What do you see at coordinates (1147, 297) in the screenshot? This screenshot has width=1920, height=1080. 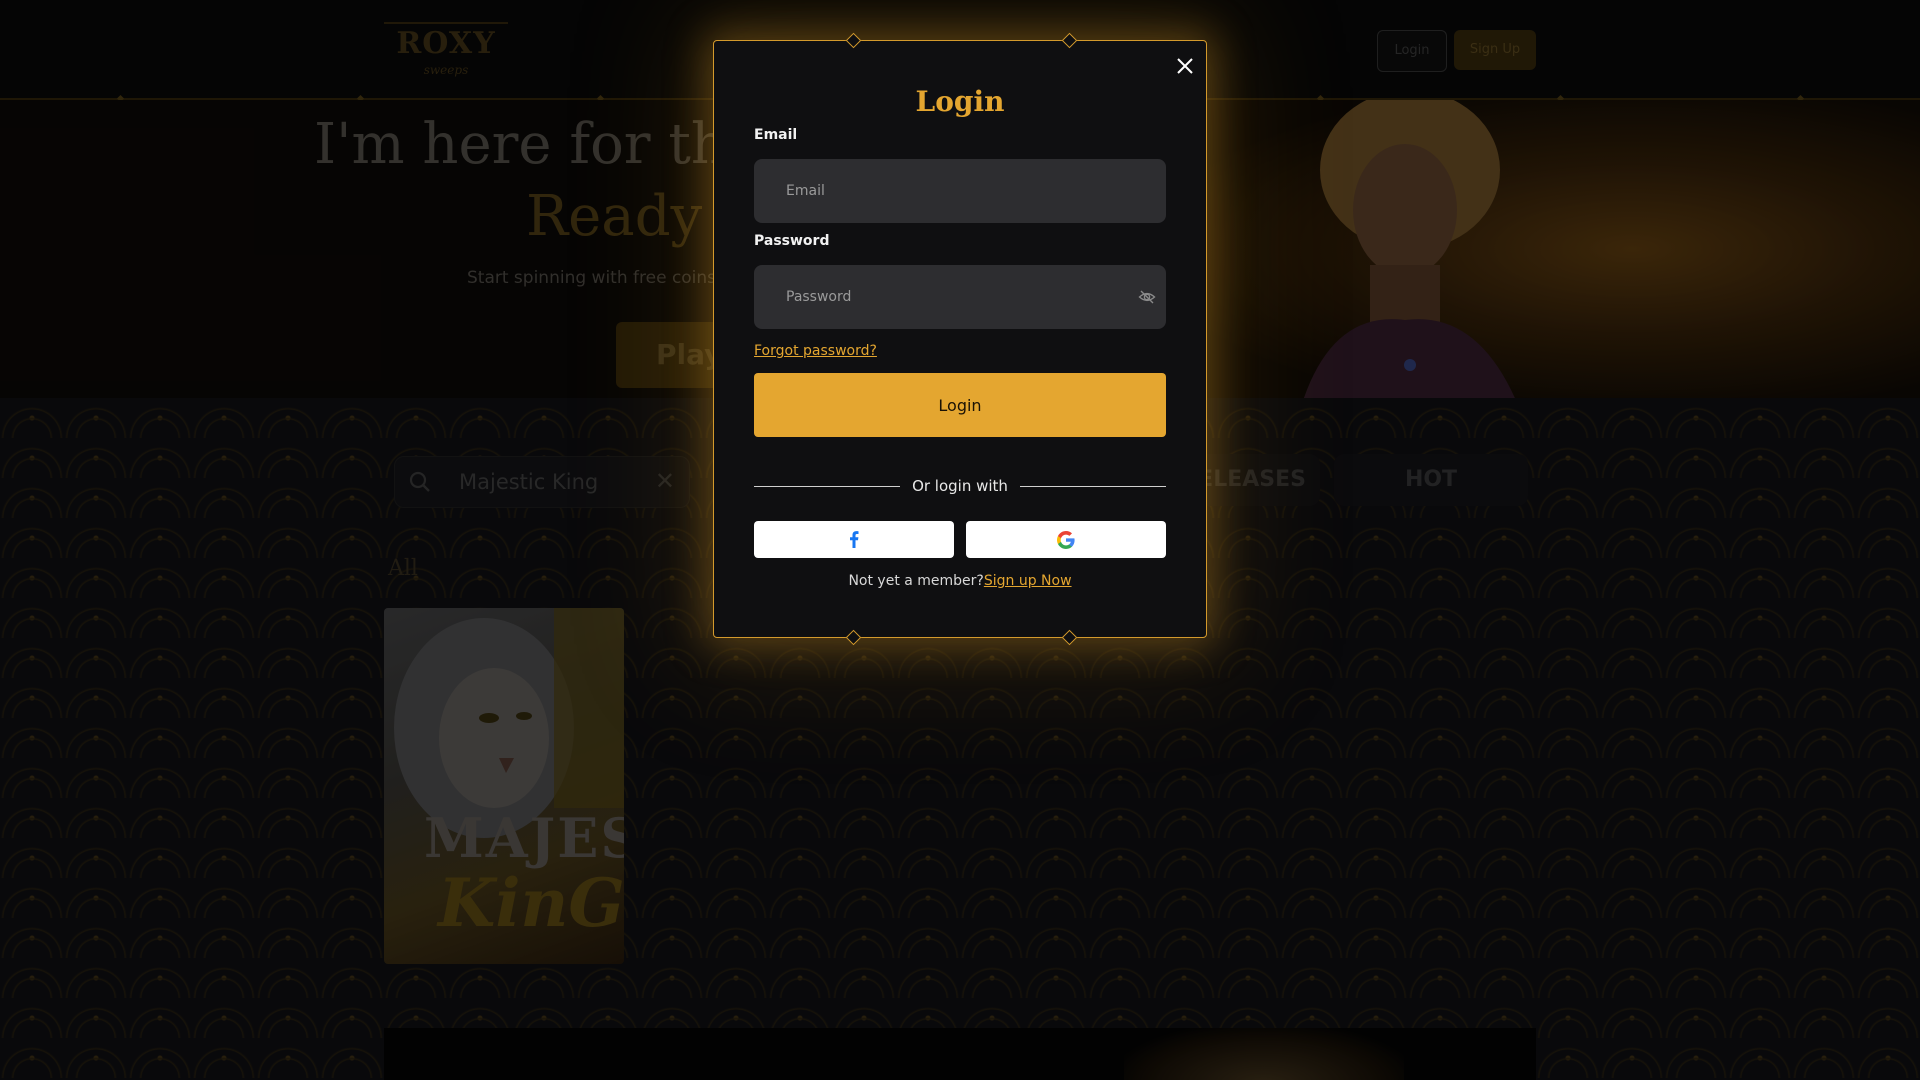 I see `eye-off-icon` at bounding box center [1147, 297].